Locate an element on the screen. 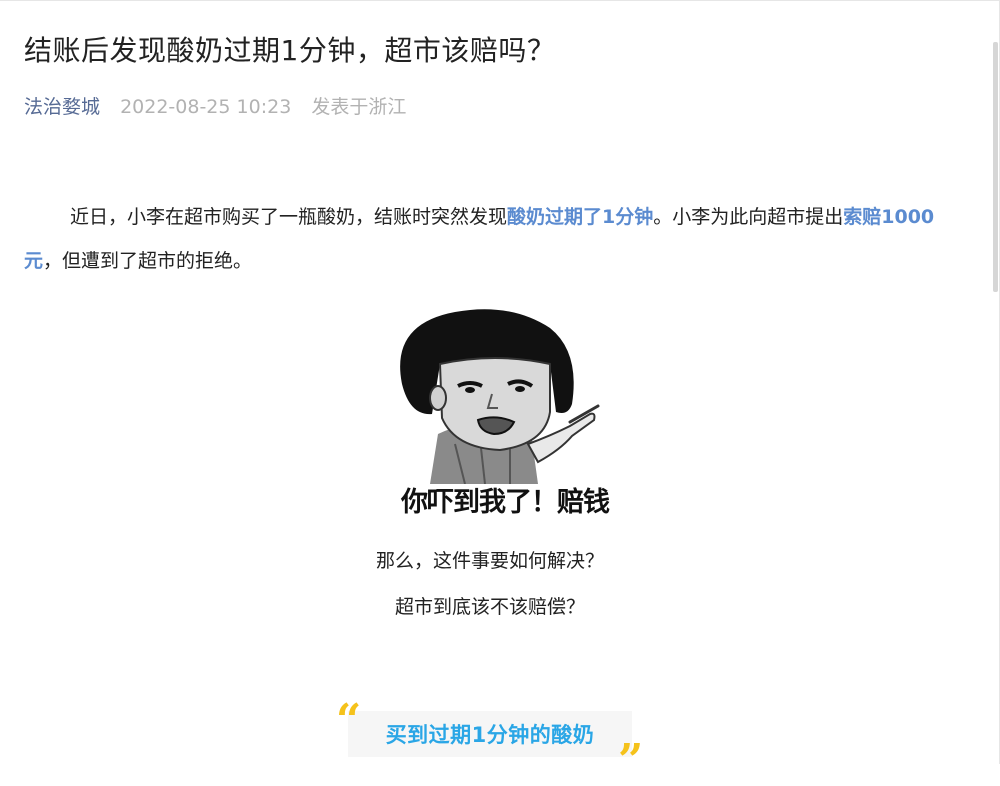 The image size is (1000, 786). section-title: 买到过期1分钟的酸奶 is located at coordinates (490, 735).